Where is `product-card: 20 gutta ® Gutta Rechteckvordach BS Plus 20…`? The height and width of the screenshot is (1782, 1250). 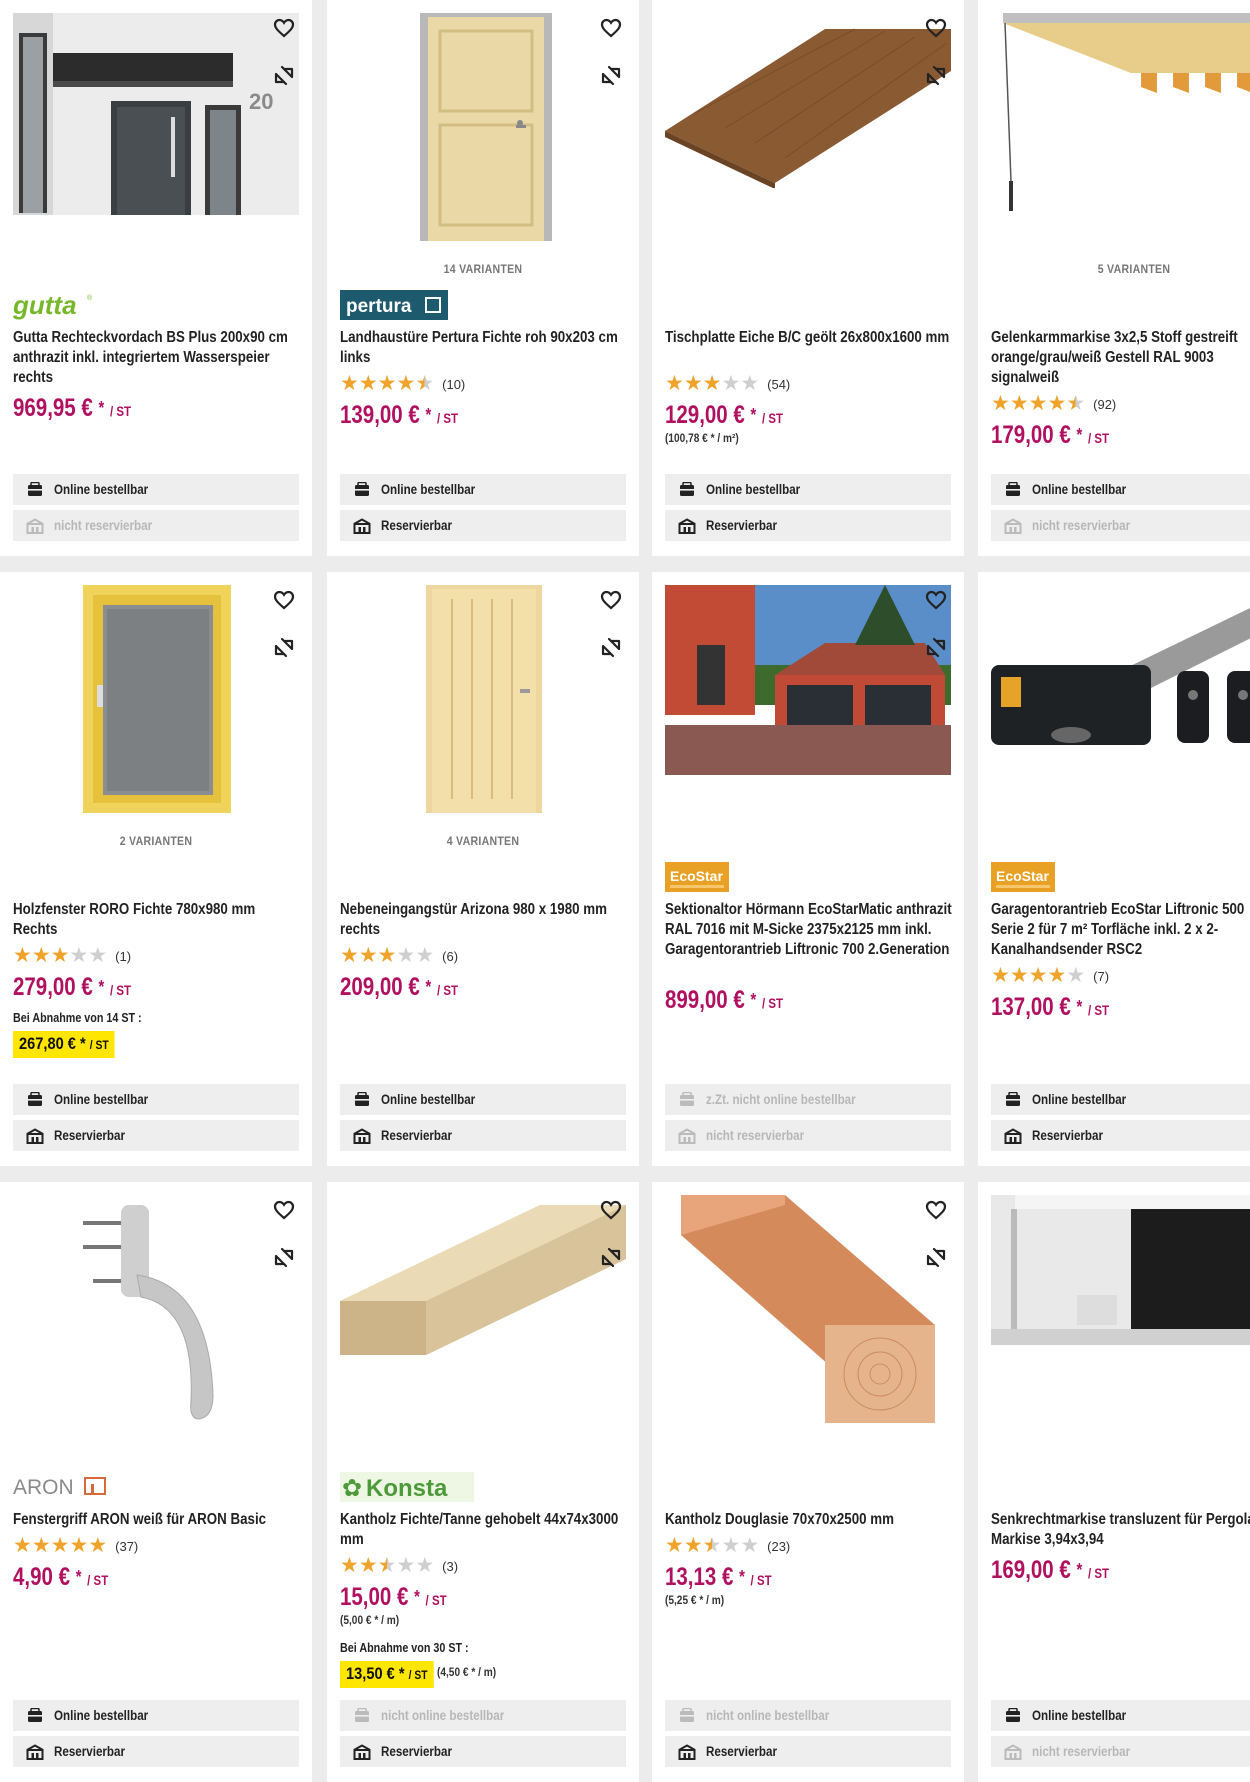 product-card: 20 gutta ® Gutta Rechteckvordach BS Plus 20… is located at coordinates (156, 278).